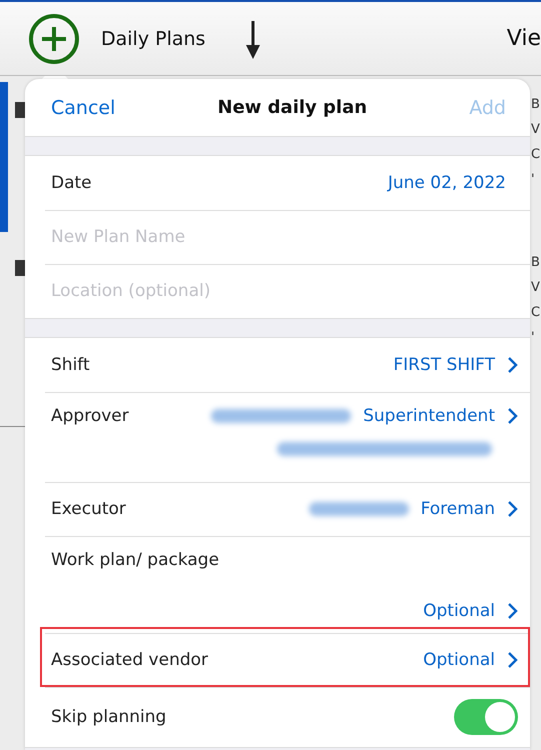 The height and width of the screenshot is (750, 541). I want to click on view-label: Vie, so click(523, 38).